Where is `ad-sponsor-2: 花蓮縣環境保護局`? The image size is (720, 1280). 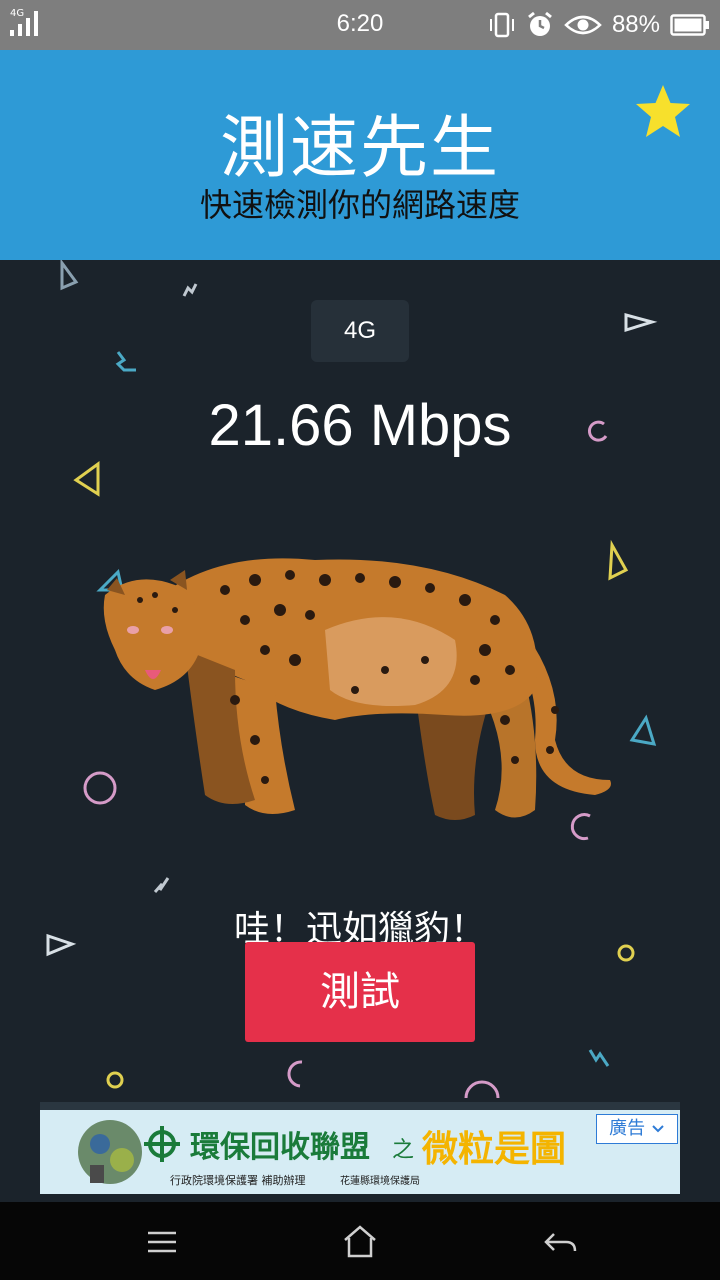 ad-sponsor-2: 花蓮縣環境保護局 is located at coordinates (380, 1181).